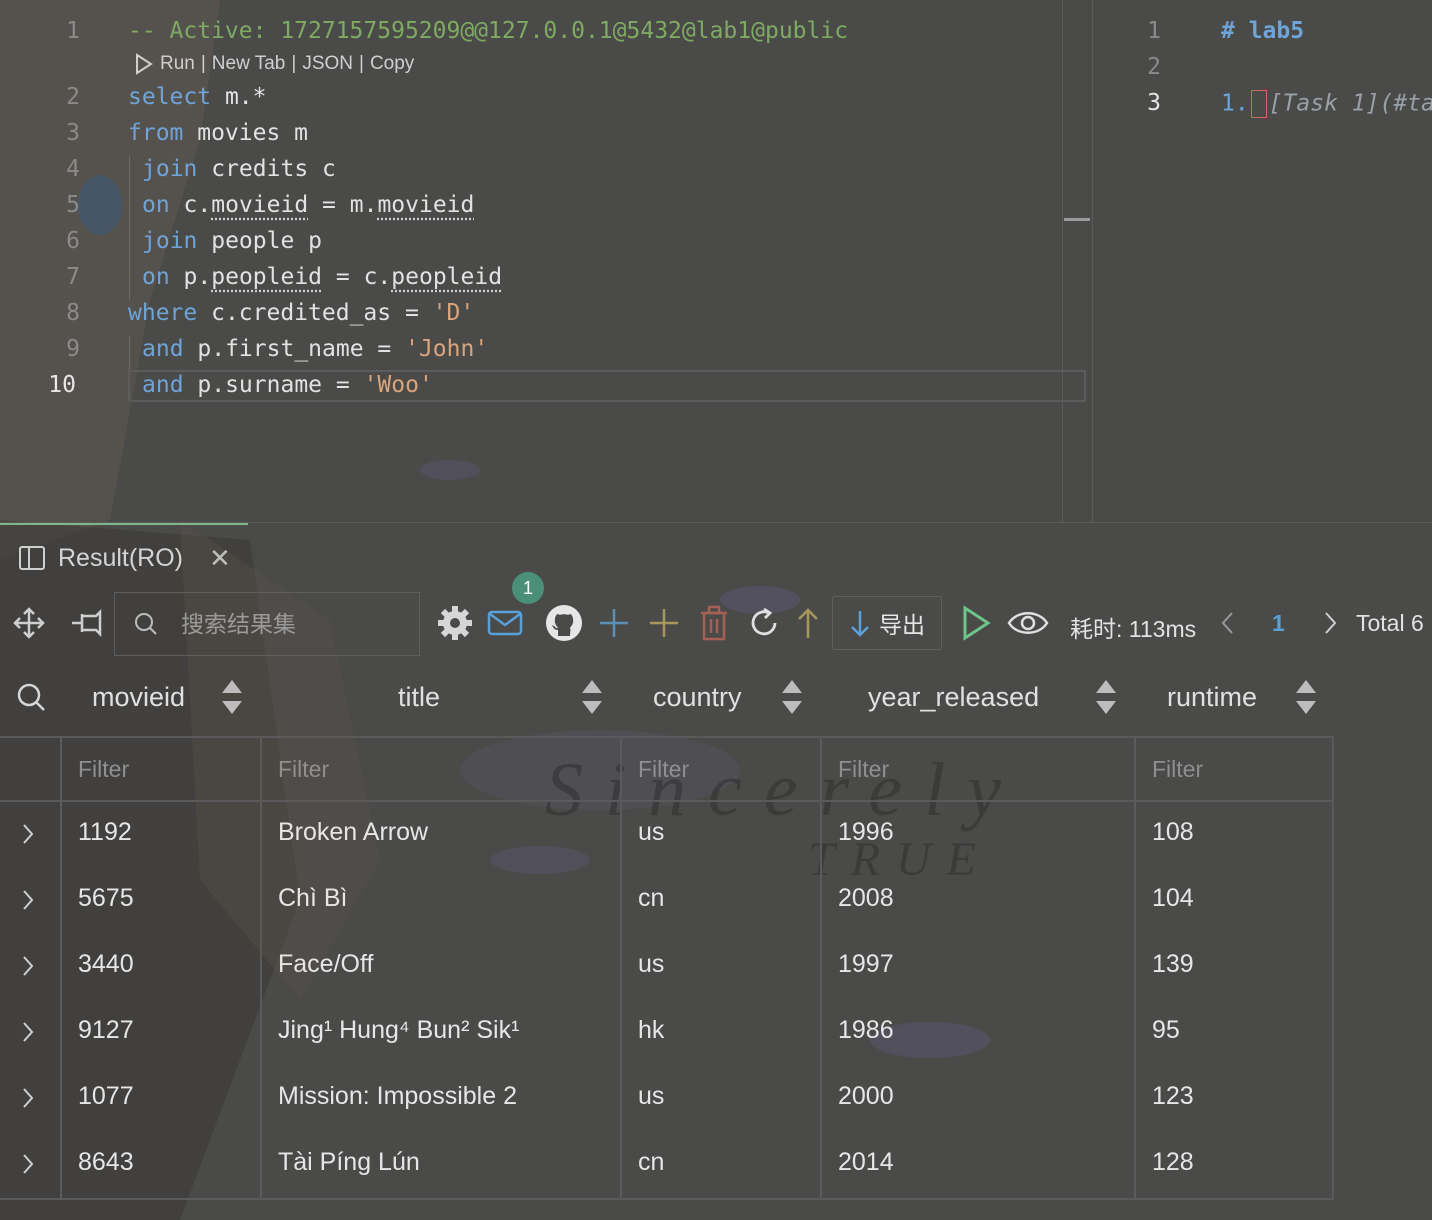 This screenshot has height=1220, width=1432. Describe the element at coordinates (455, 623) in the screenshot. I see `settings-gear-icon` at that location.